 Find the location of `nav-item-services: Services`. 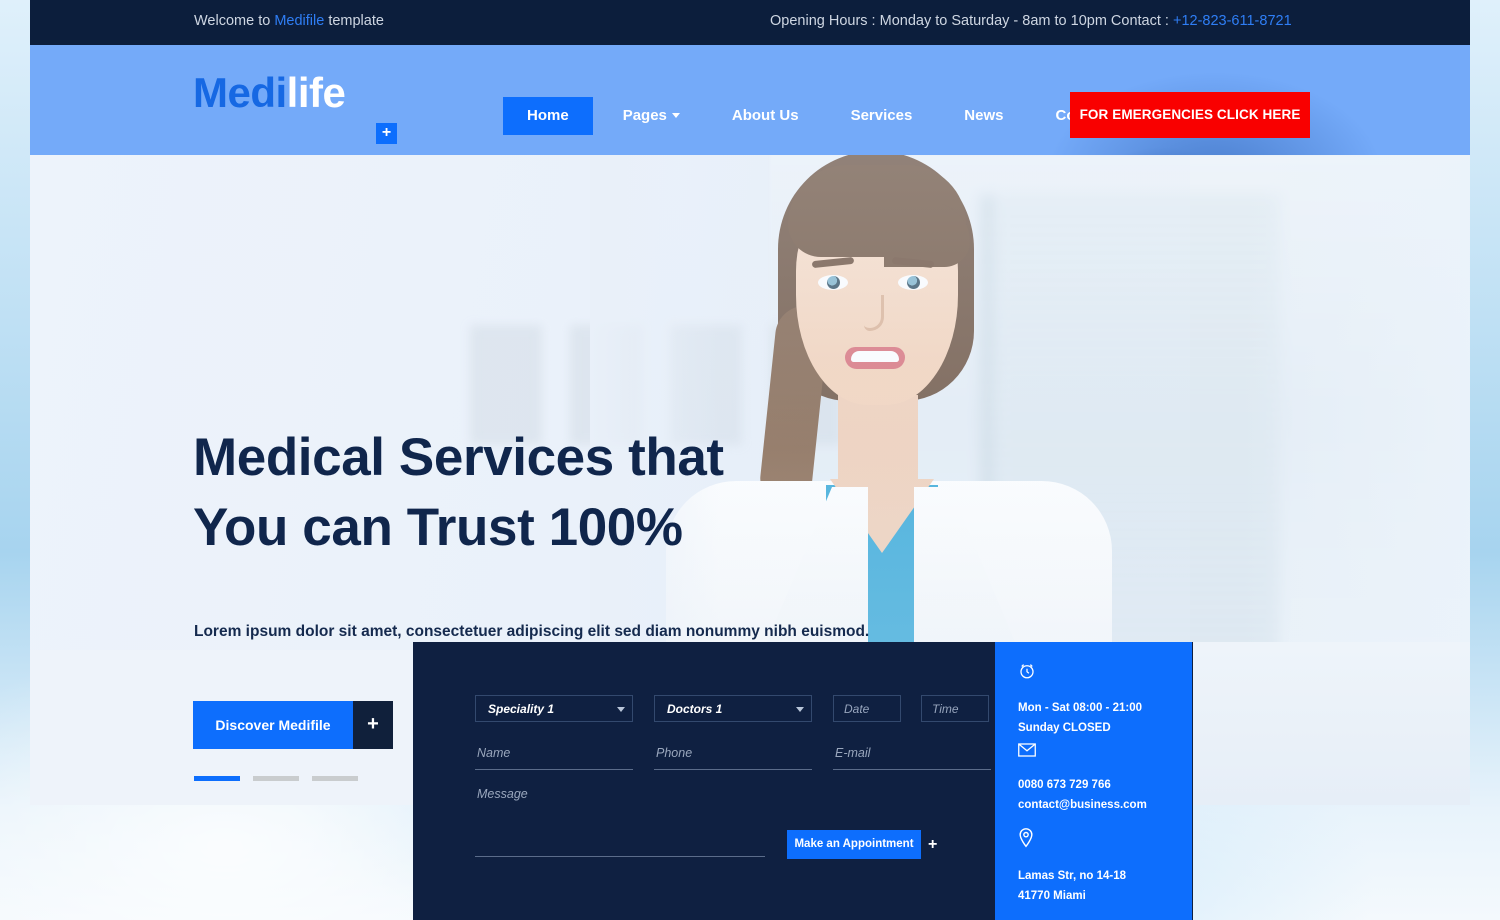

nav-item-services: Services is located at coordinates (882, 116).